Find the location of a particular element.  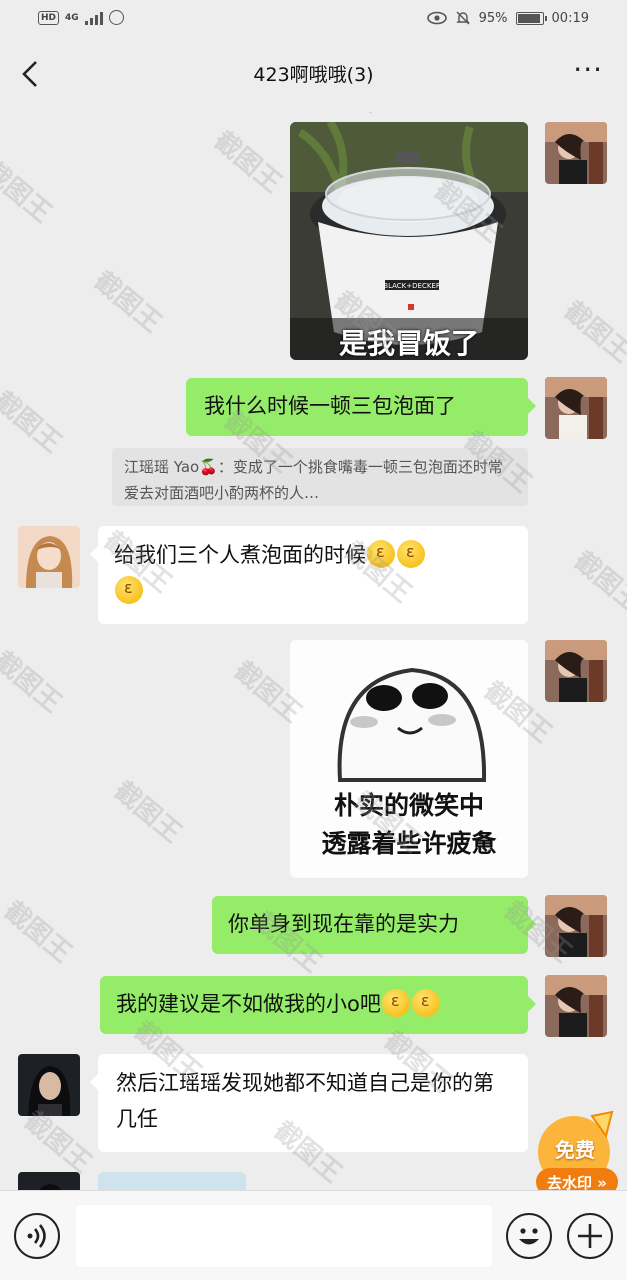

meme-caption-line2: 透露着些许疲惫 is located at coordinates (409, 843).